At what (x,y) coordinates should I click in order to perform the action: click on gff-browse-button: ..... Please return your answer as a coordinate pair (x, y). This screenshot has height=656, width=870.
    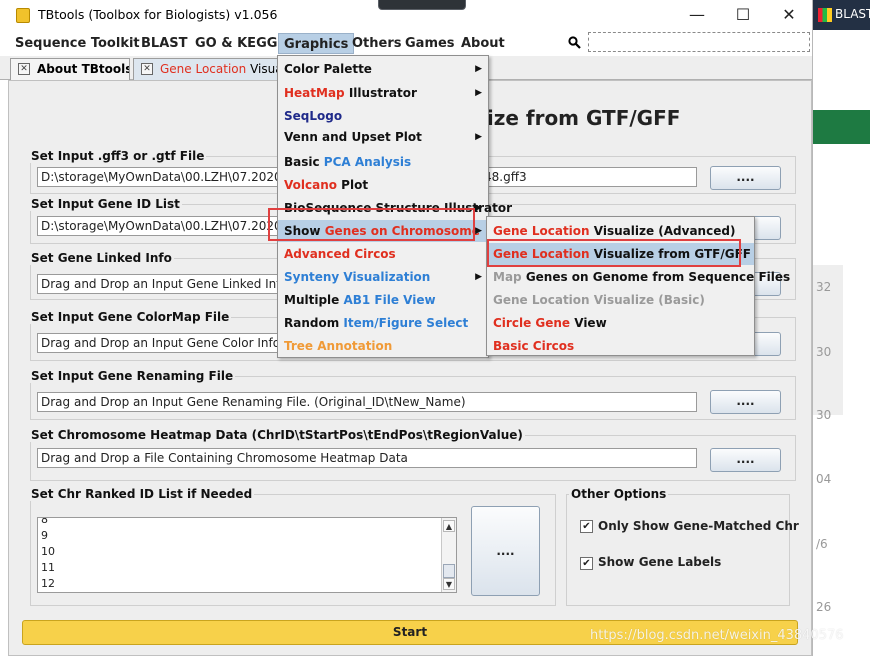
    Looking at the image, I should click on (745, 178).